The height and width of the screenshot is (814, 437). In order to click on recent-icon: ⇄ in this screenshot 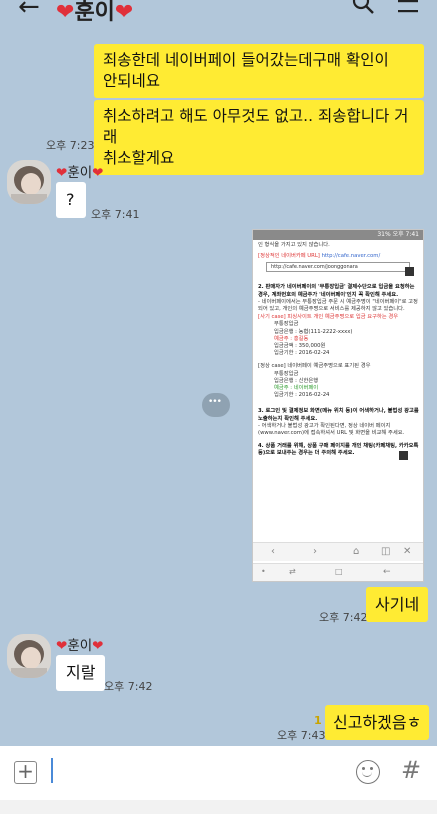, I will do `click(292, 571)`.